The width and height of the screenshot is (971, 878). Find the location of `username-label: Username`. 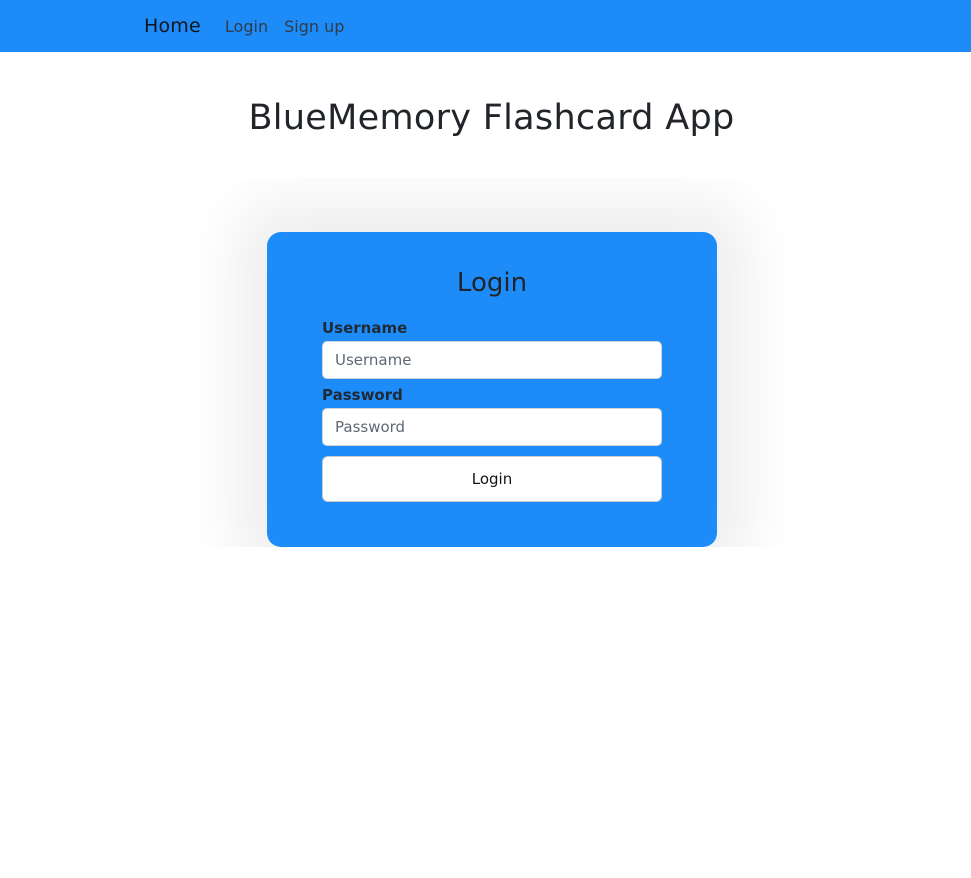

username-label: Username is located at coordinates (365, 328).